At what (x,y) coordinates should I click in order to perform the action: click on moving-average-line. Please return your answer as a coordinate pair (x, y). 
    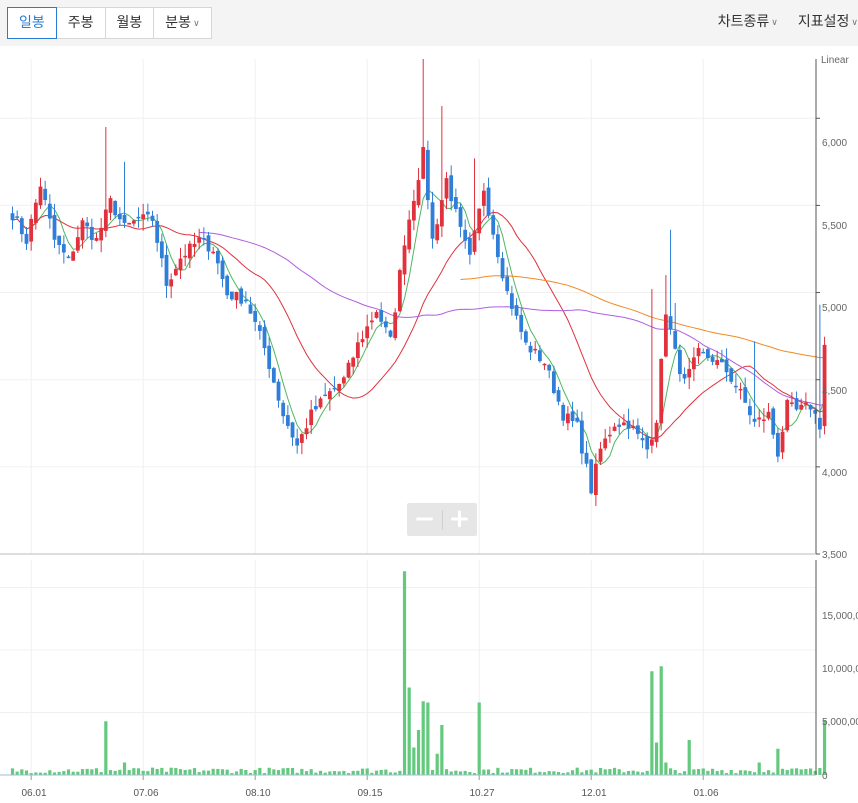
    Looking at the image, I should click on (642, 317).